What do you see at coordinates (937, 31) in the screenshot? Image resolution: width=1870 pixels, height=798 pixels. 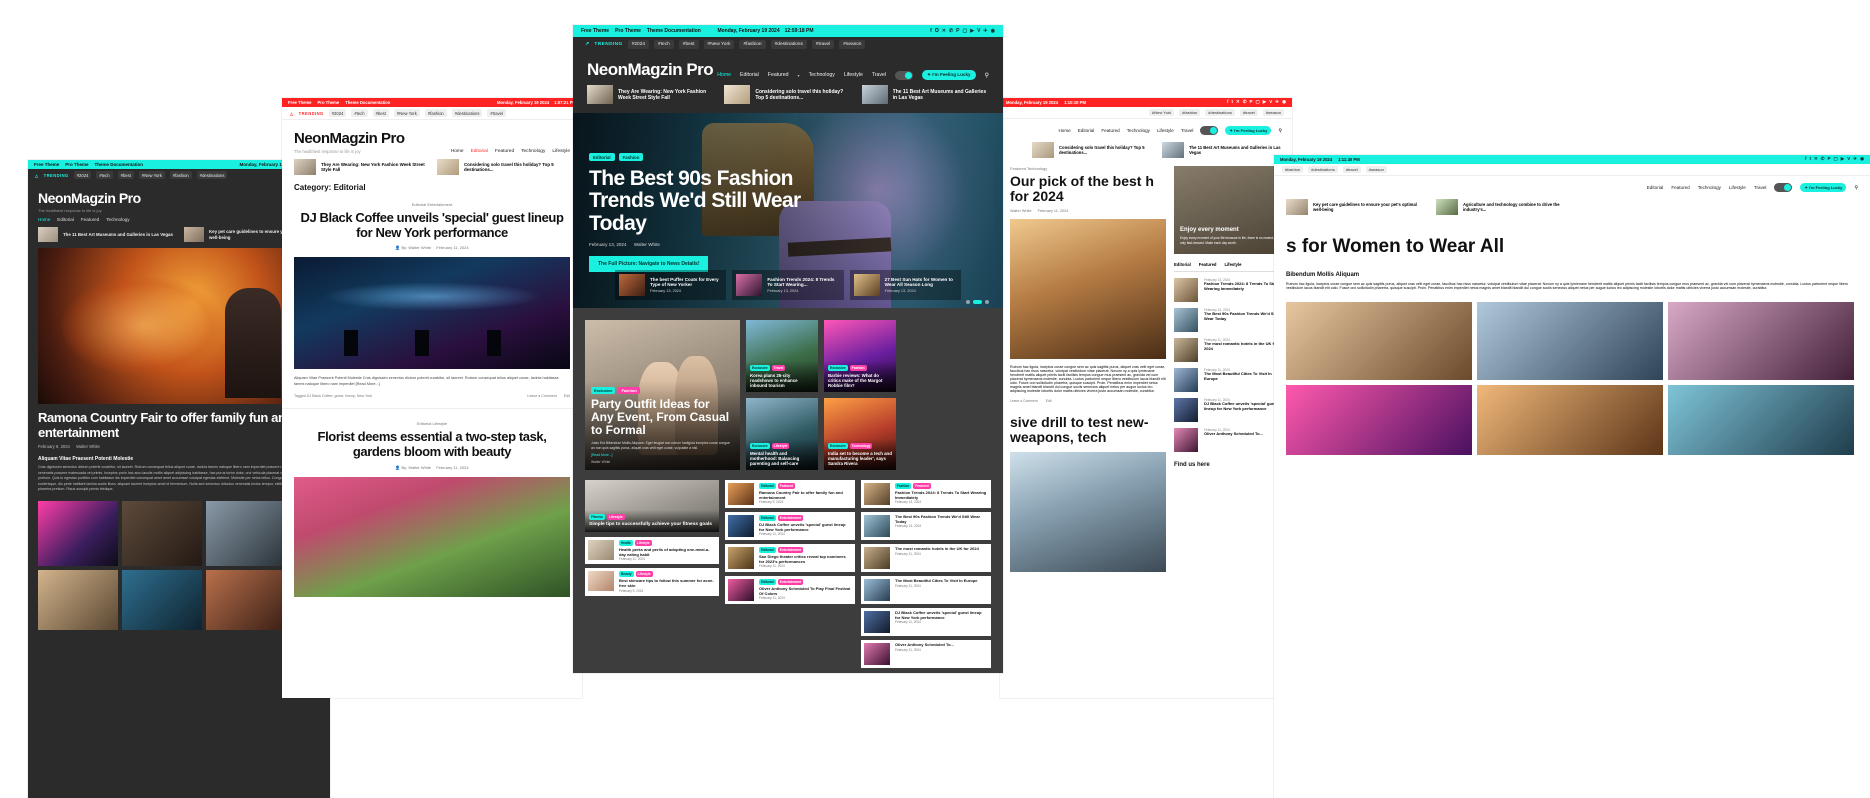 I see `twitter-icon: 𝐎` at bounding box center [937, 31].